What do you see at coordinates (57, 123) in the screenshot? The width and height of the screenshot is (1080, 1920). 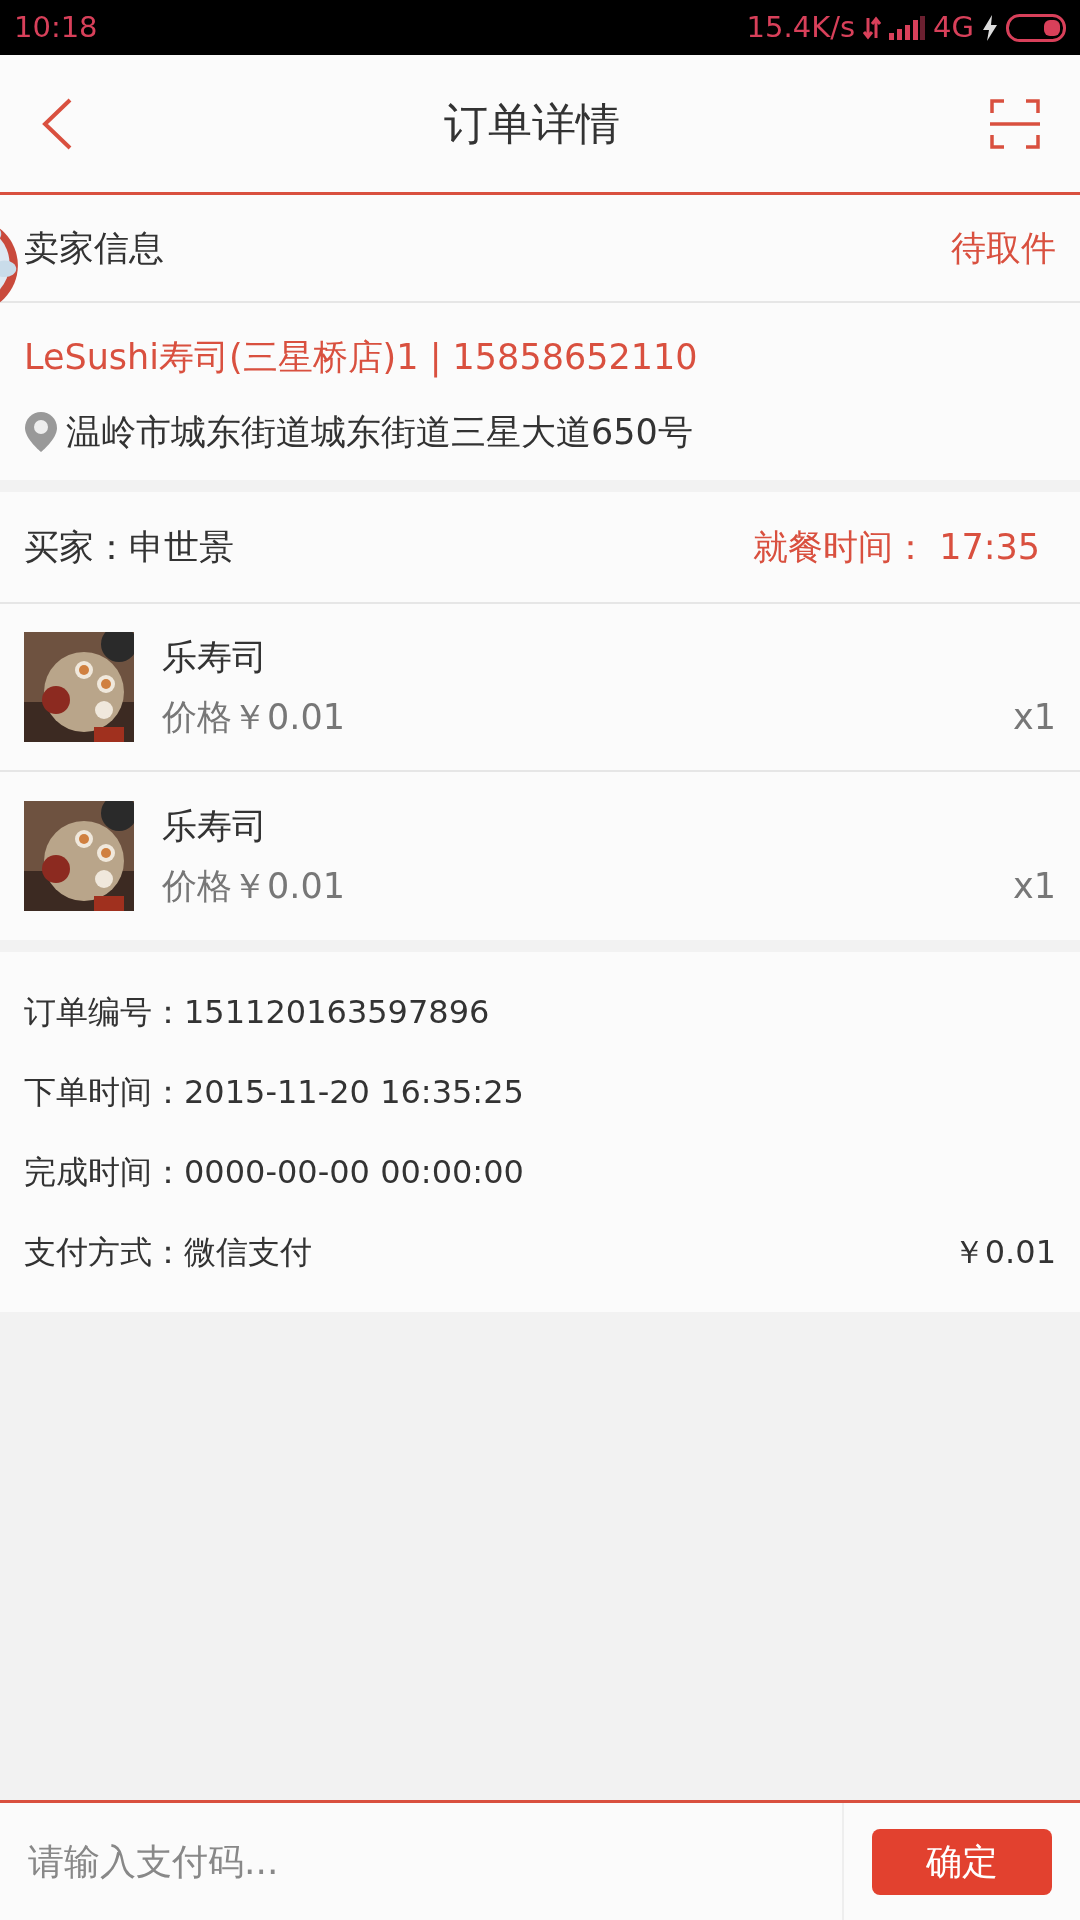 I see `back-icon` at bounding box center [57, 123].